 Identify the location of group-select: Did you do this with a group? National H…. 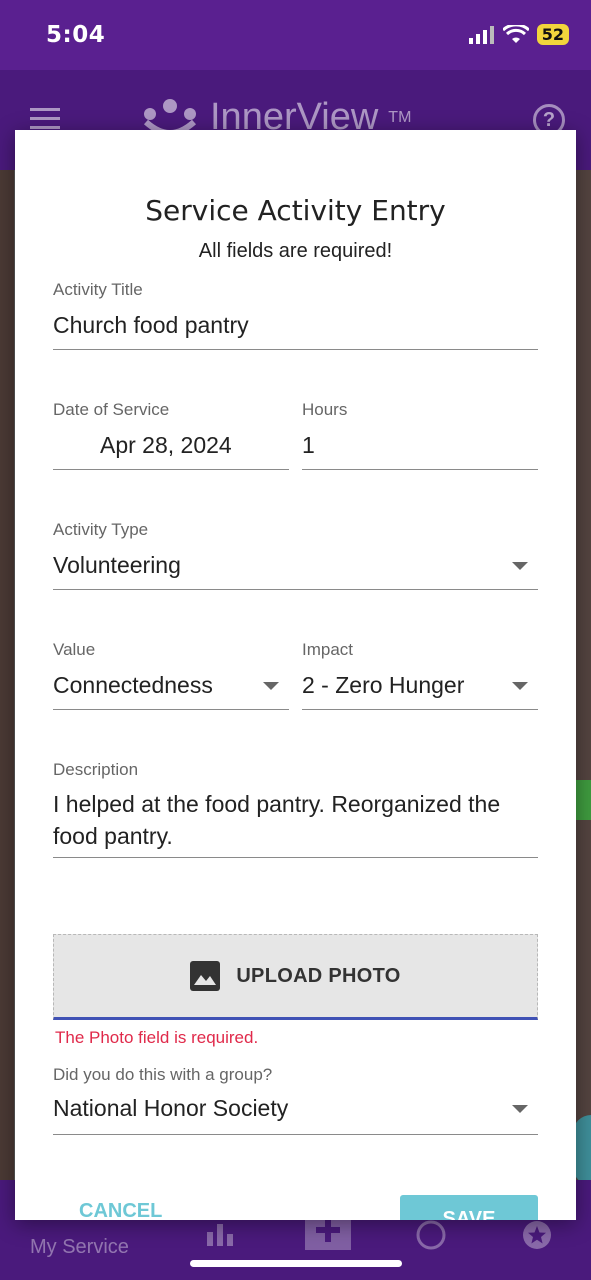
(295, 1100).